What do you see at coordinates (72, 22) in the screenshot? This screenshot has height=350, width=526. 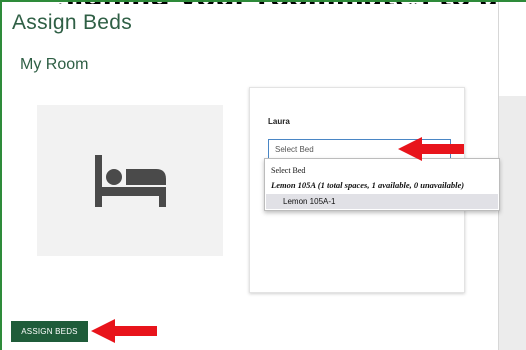 I see `page-title: Assign Beds` at bounding box center [72, 22].